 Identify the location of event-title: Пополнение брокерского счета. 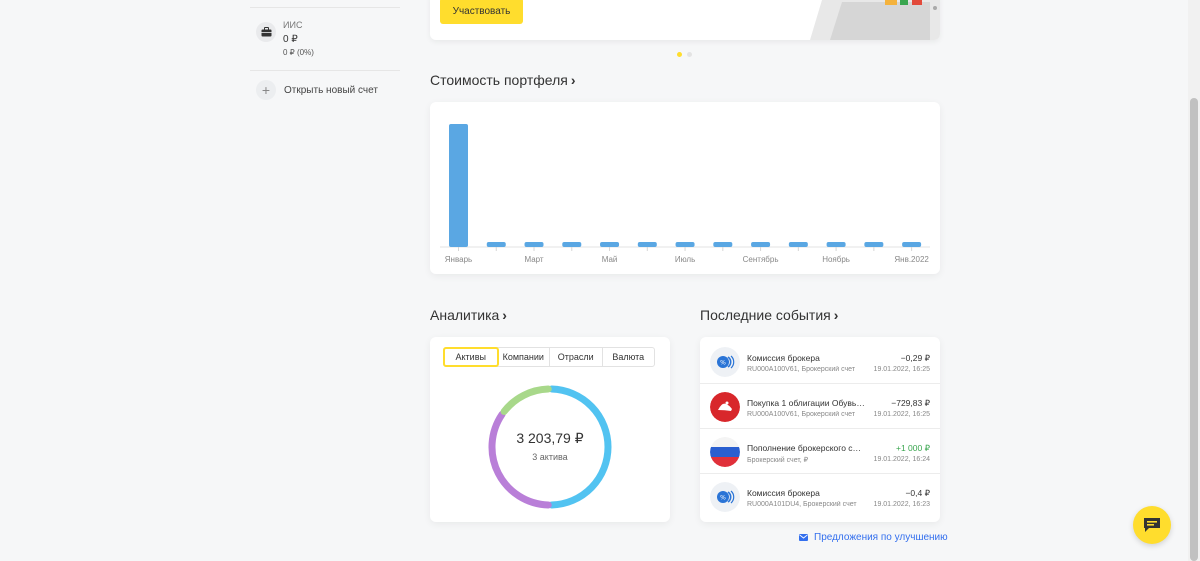
(806, 448).